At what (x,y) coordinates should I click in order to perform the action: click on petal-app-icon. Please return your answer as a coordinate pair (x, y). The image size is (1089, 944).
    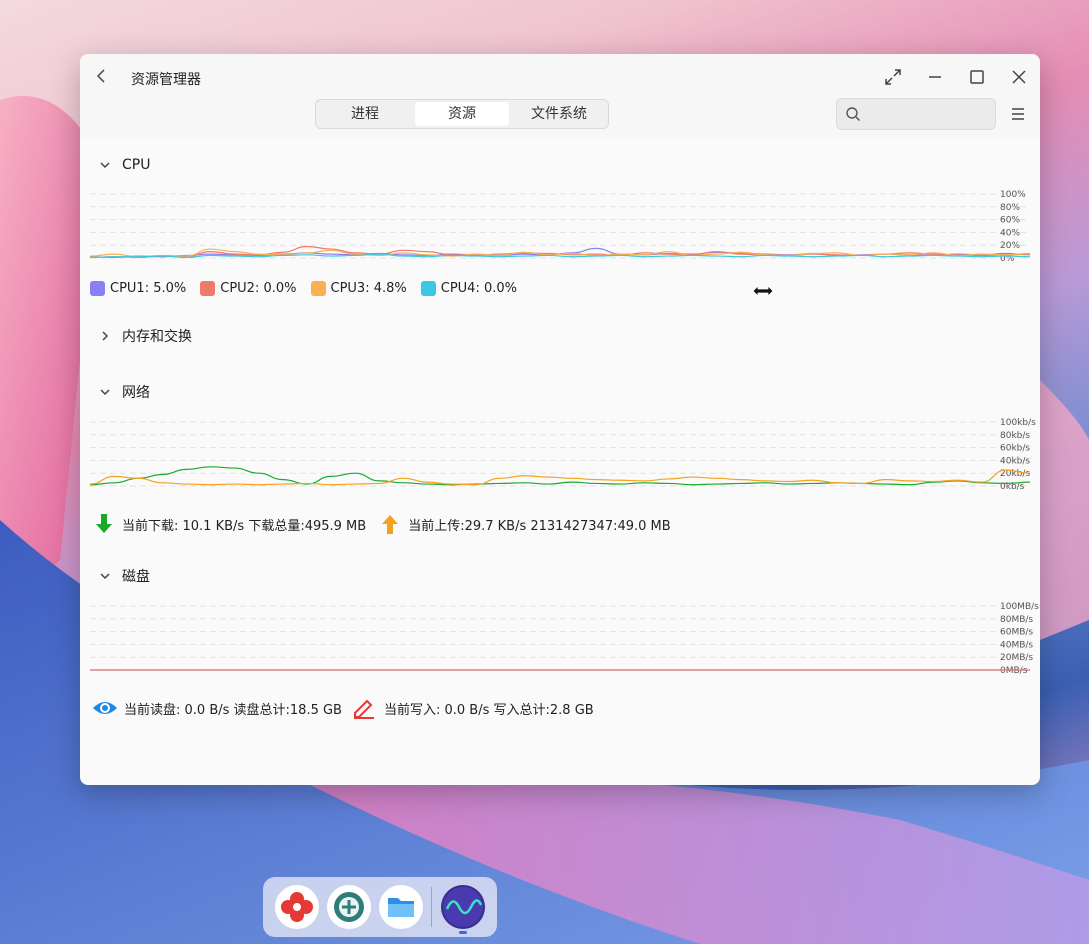
    Looking at the image, I should click on (297, 907).